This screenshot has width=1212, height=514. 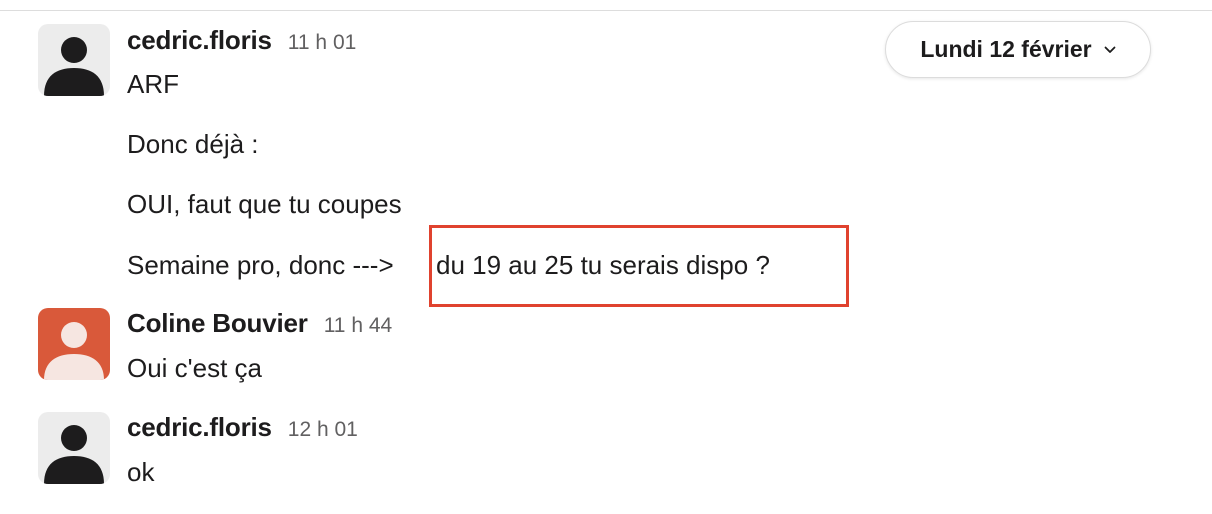 I want to click on date-divider-button: Lundi 12 février, so click(x=1018, y=49).